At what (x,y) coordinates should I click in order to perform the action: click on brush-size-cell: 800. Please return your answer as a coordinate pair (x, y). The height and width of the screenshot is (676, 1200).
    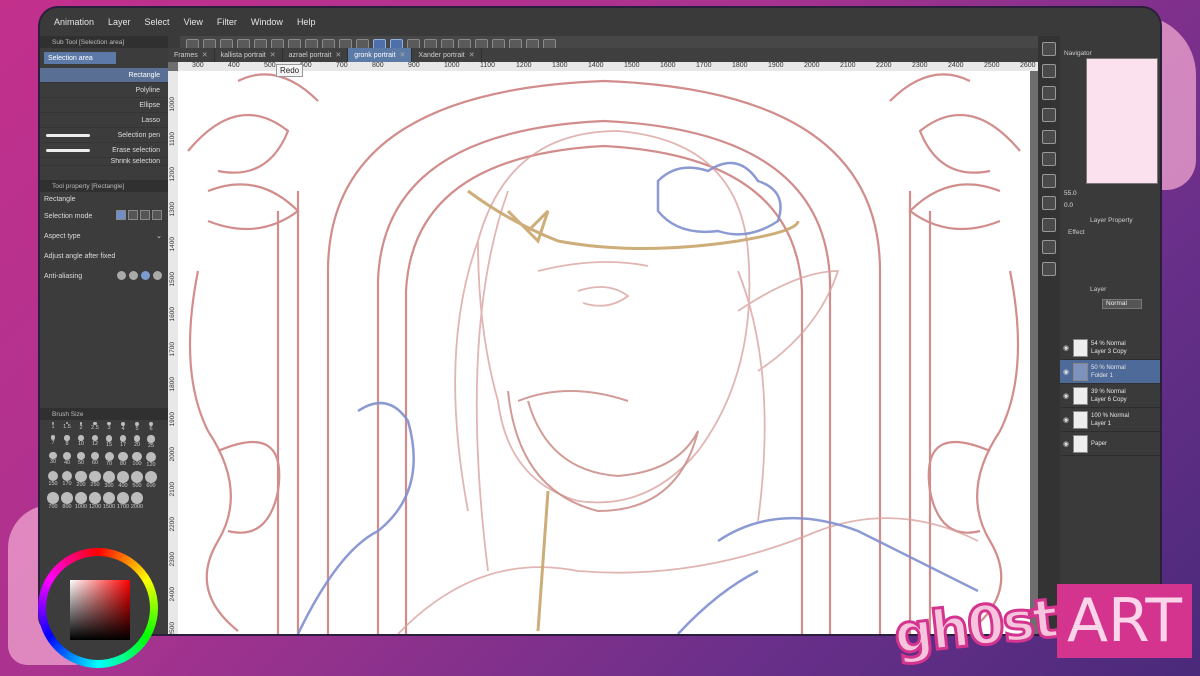
    Looking at the image, I should click on (67, 500).